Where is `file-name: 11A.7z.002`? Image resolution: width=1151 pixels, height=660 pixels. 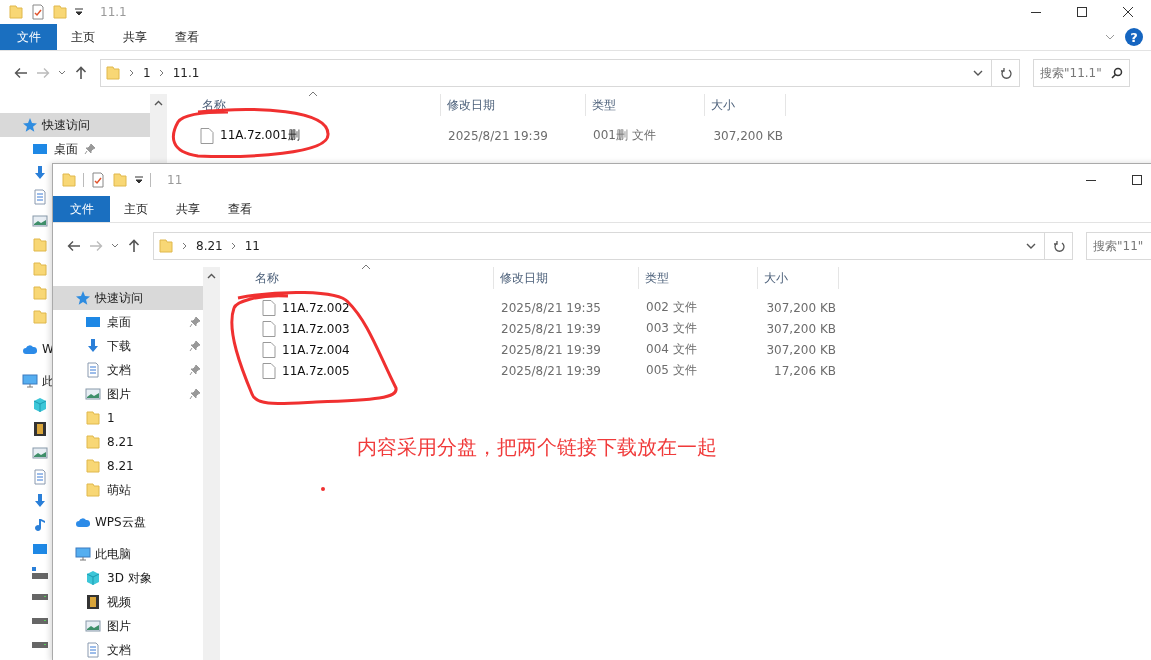 file-name: 11A.7z.002 is located at coordinates (316, 307).